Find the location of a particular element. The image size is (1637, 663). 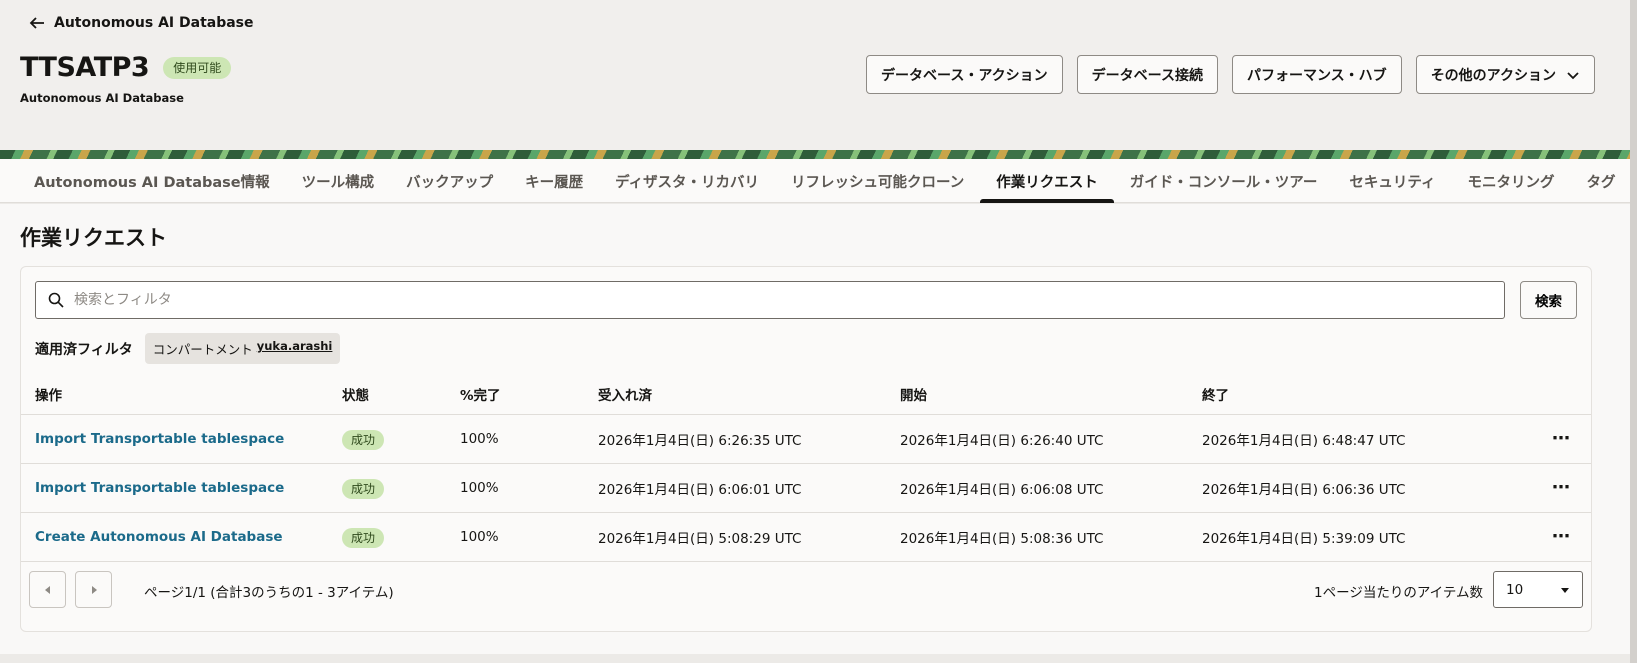

search-box is located at coordinates (770, 300).